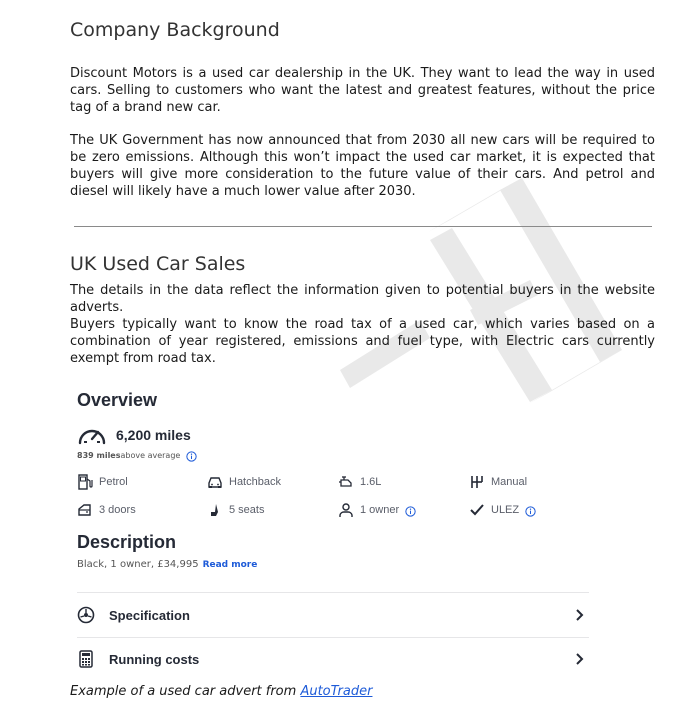  I want to click on checkmark-icon, so click(477, 510).